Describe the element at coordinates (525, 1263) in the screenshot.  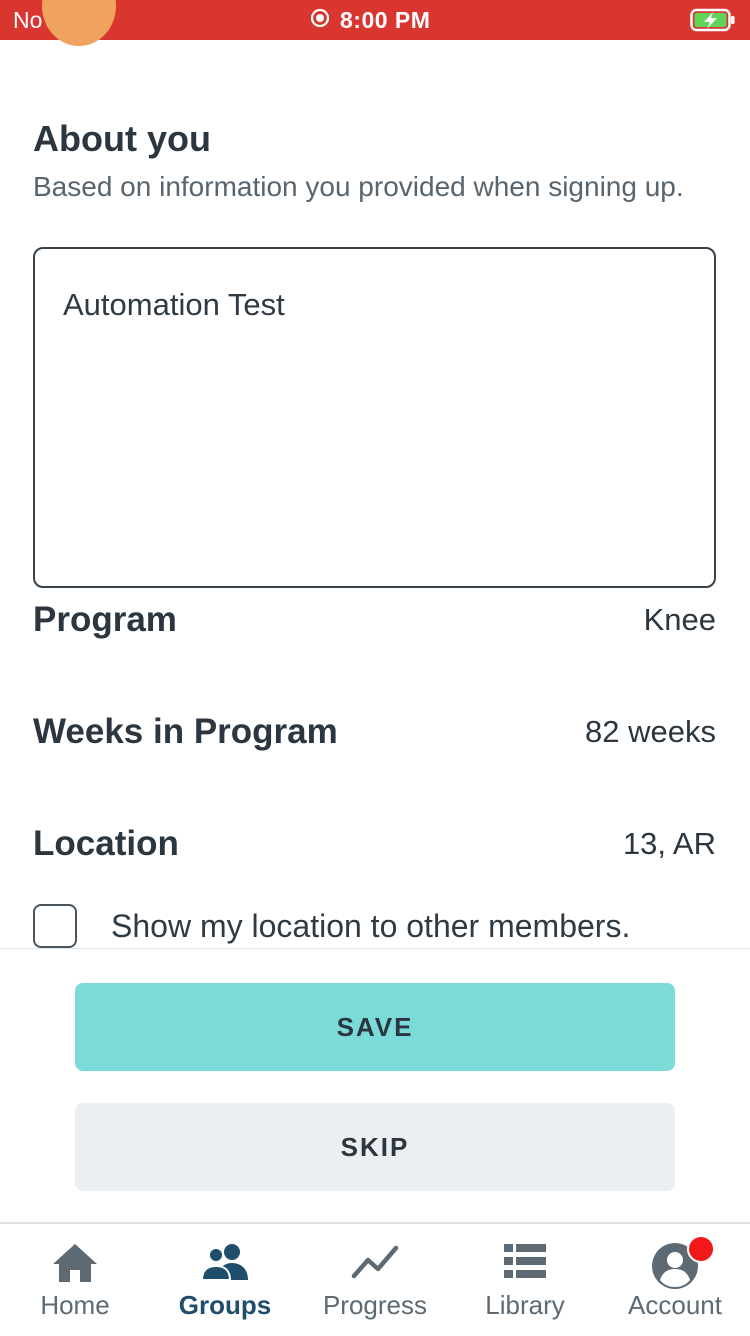
I see `library-icon` at that location.